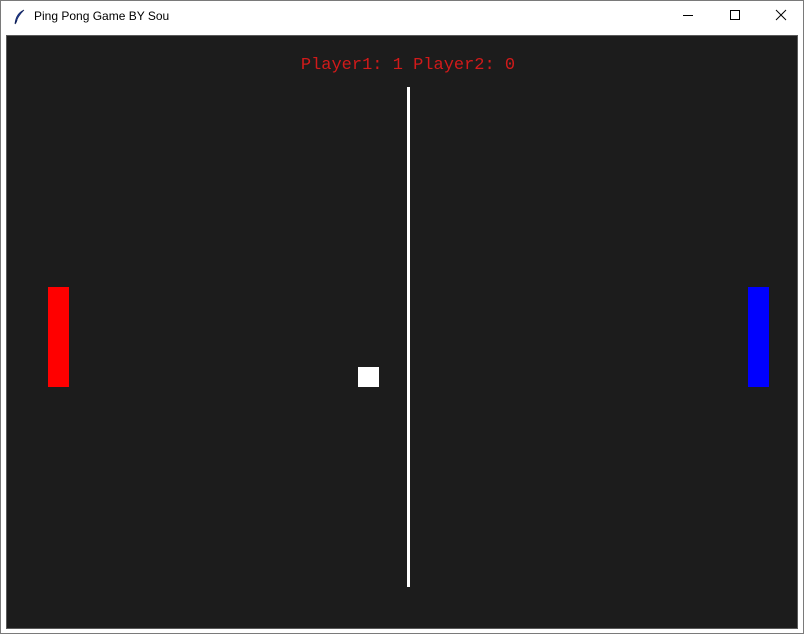  I want to click on window-title: Ping Pong Game BY Sou, so click(102, 16).